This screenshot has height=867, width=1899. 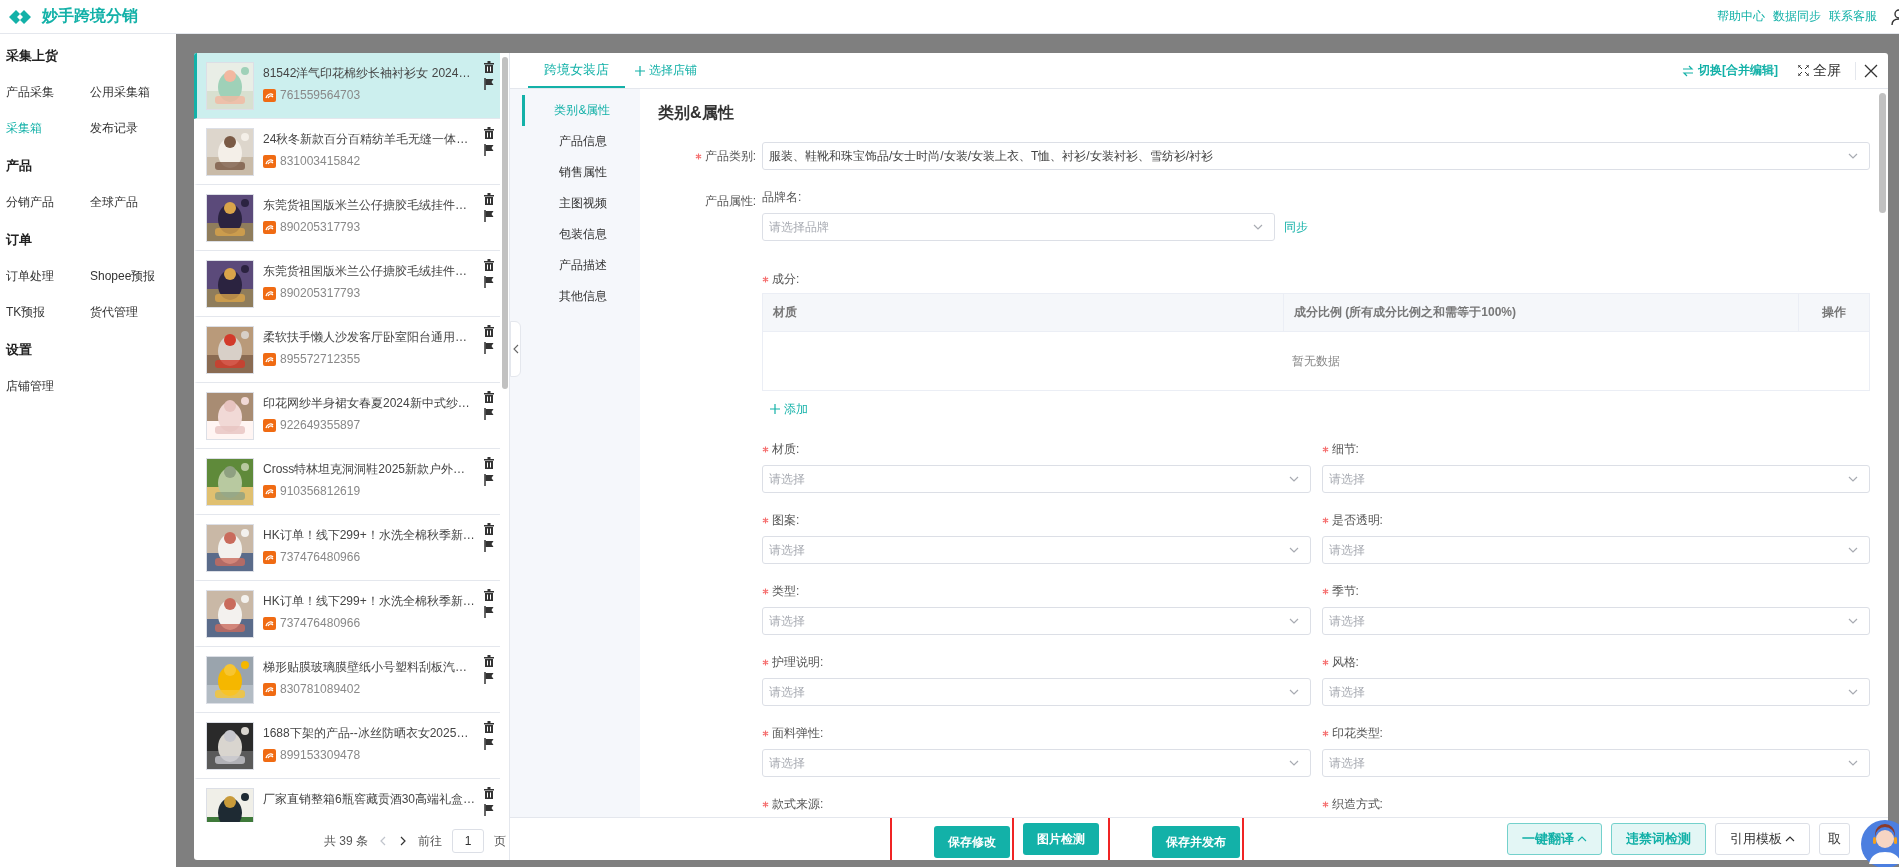 What do you see at coordinates (48, 312) in the screenshot?
I see `sidebar-item: TK预报` at bounding box center [48, 312].